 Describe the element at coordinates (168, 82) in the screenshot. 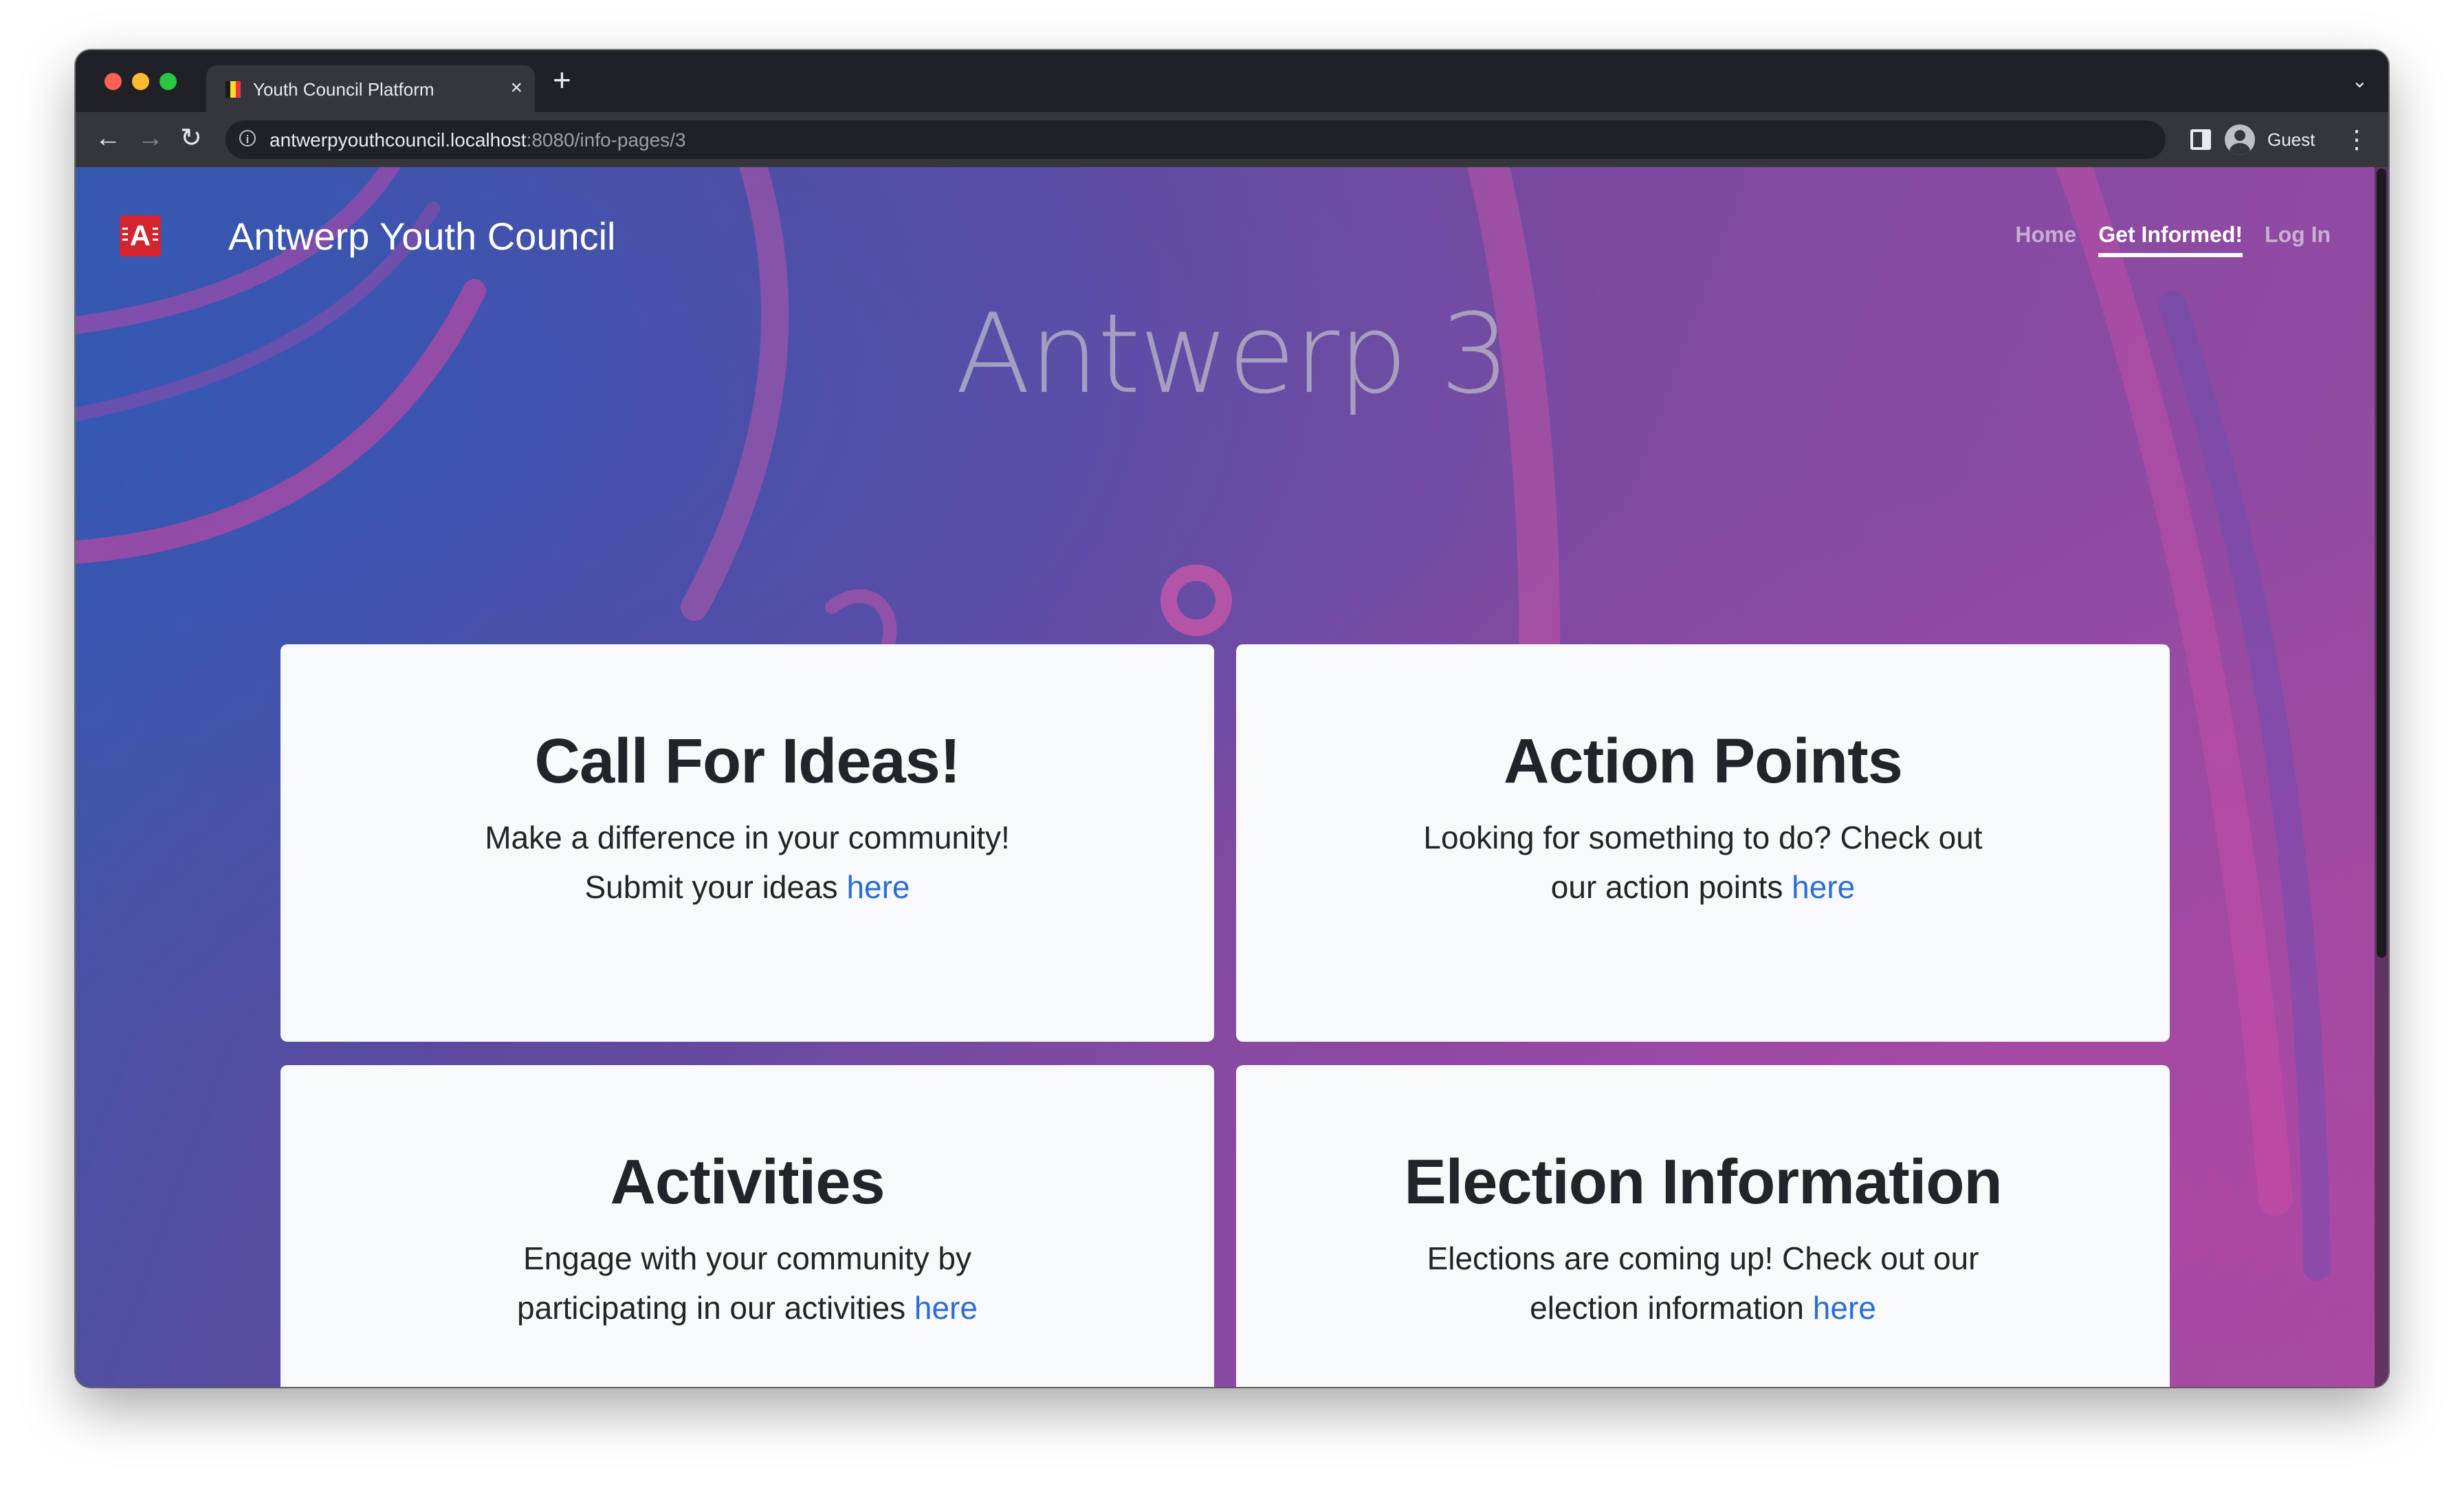

I see `maximize-window-button` at that location.